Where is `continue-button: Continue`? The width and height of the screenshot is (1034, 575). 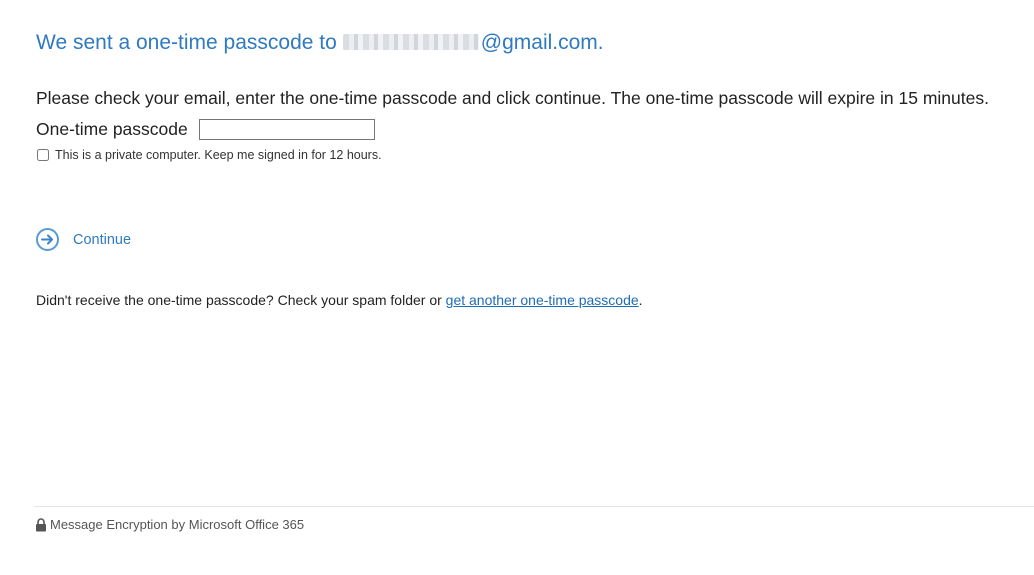 continue-button: Continue is located at coordinates (83, 239).